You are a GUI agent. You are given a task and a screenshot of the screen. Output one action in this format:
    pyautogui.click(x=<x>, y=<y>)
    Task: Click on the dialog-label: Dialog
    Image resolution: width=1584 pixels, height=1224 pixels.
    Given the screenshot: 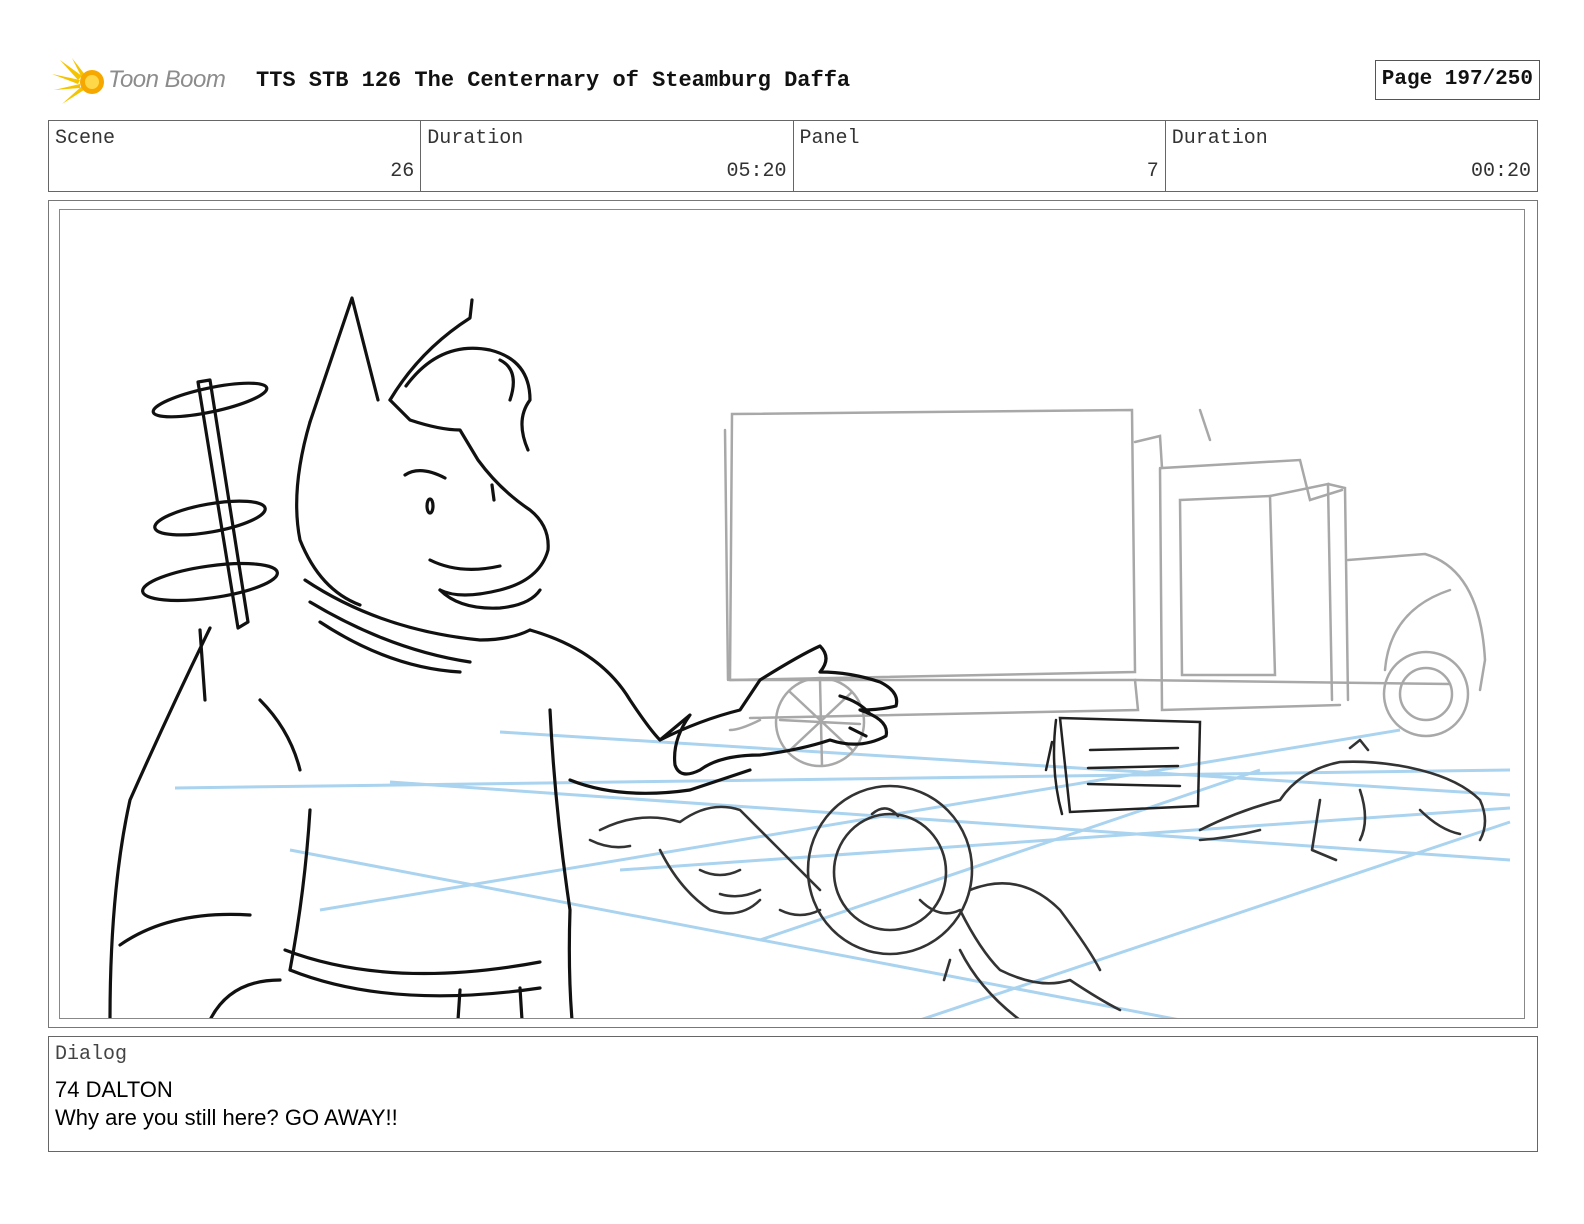 What is the action you would take?
    pyautogui.click(x=91, y=1054)
    